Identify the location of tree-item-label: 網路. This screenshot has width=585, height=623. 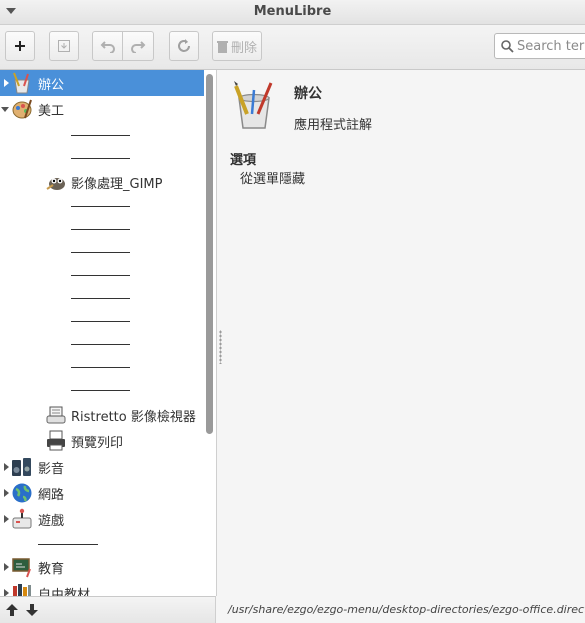
(51, 495).